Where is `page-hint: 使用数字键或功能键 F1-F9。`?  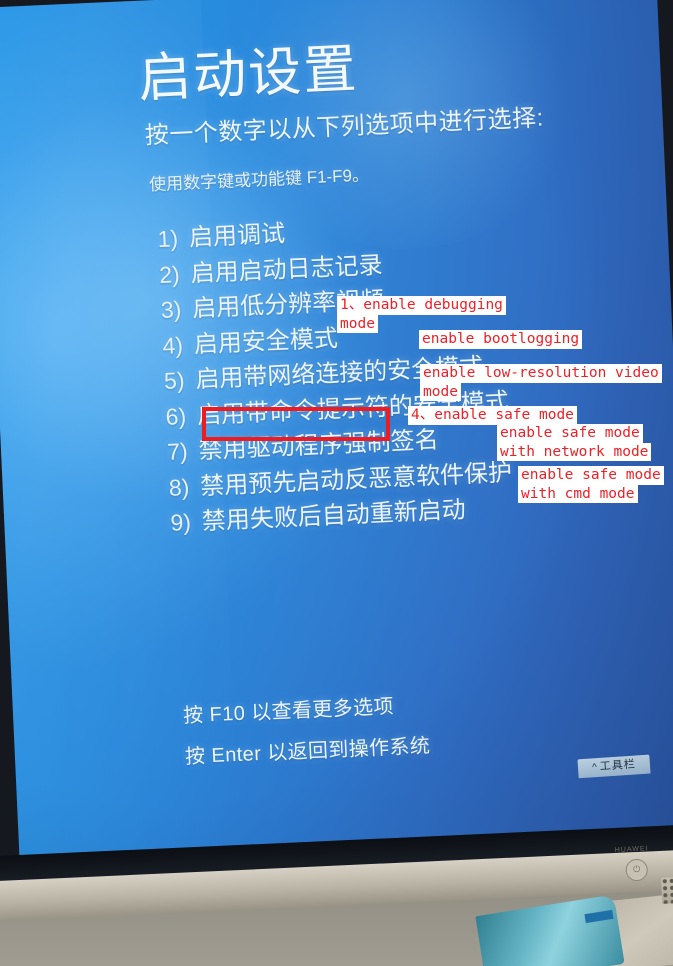
page-hint: 使用数字键或功能键 F1-F9。 is located at coordinates (259, 180).